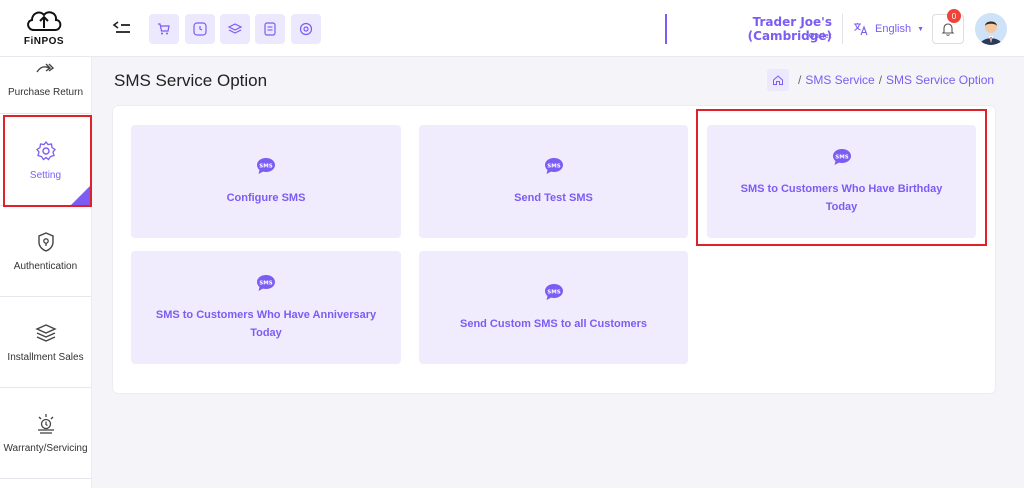 This screenshot has width=1024, height=488. Describe the element at coordinates (45, 448) in the screenshot. I see `sidebar-item-label: Warranty/Servicing` at that location.